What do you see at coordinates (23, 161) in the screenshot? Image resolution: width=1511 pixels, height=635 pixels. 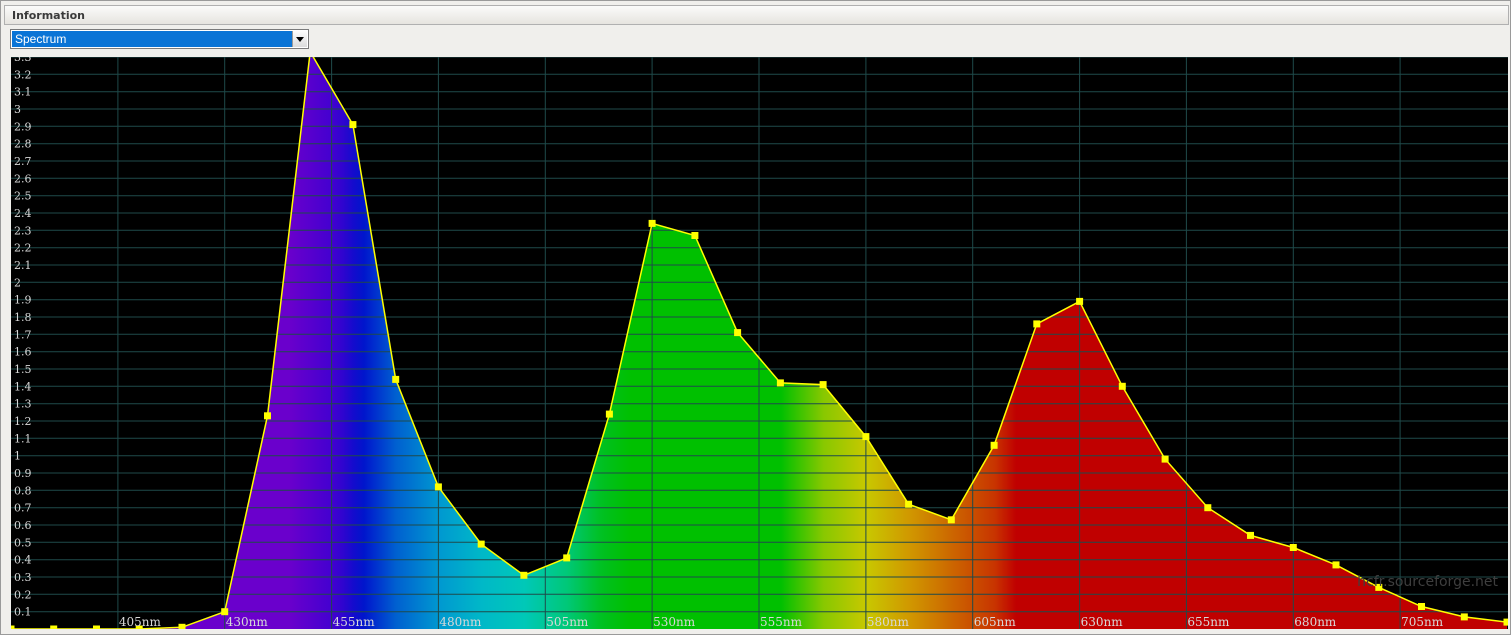 I see `y-tick-label: 2.7` at bounding box center [23, 161].